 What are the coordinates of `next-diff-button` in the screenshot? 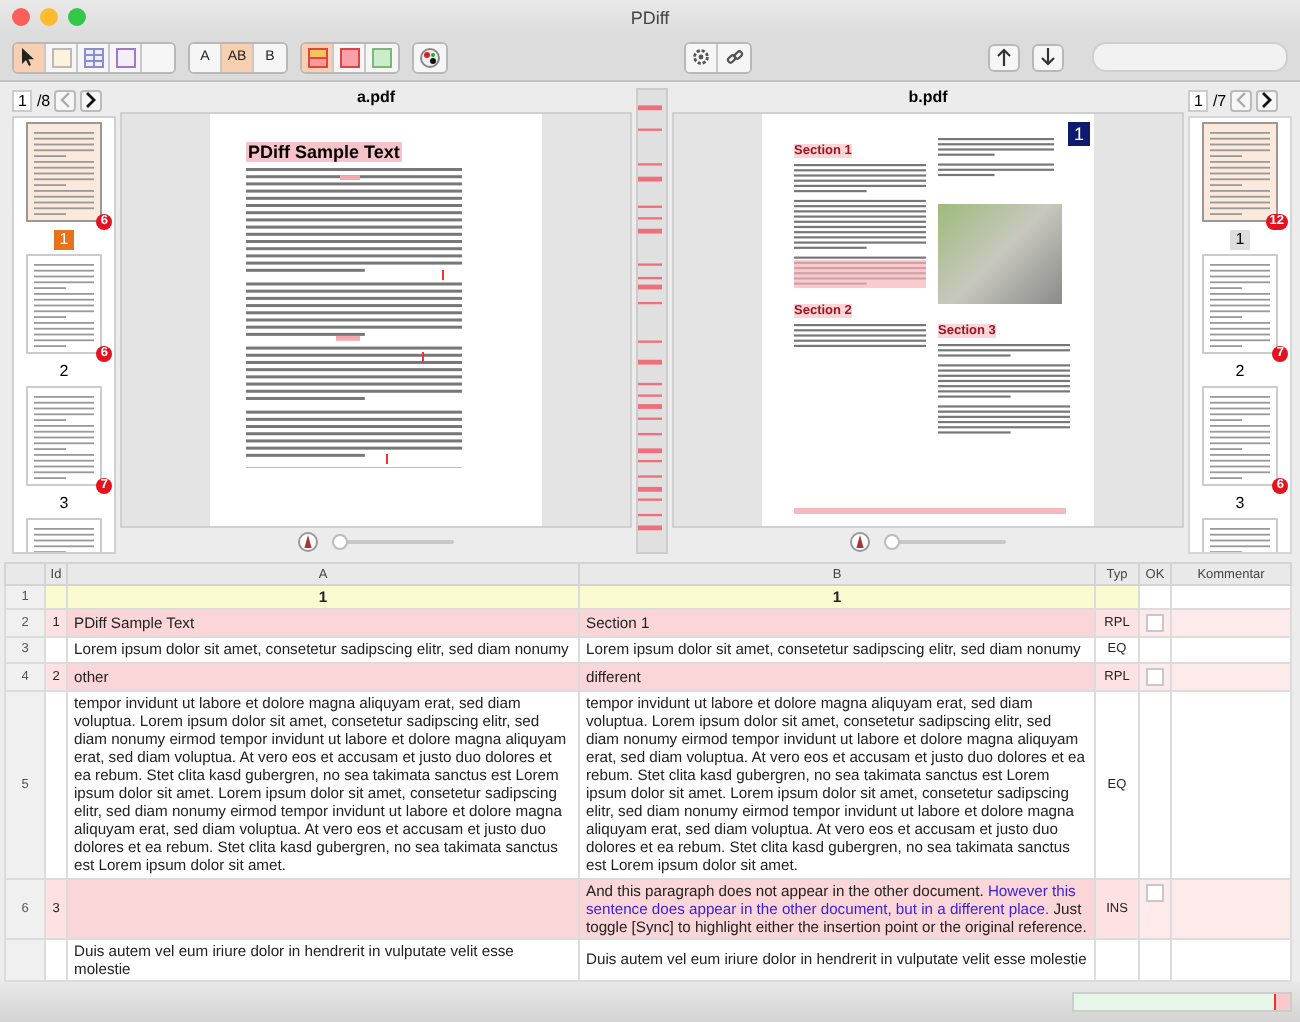 It's located at (1048, 57).